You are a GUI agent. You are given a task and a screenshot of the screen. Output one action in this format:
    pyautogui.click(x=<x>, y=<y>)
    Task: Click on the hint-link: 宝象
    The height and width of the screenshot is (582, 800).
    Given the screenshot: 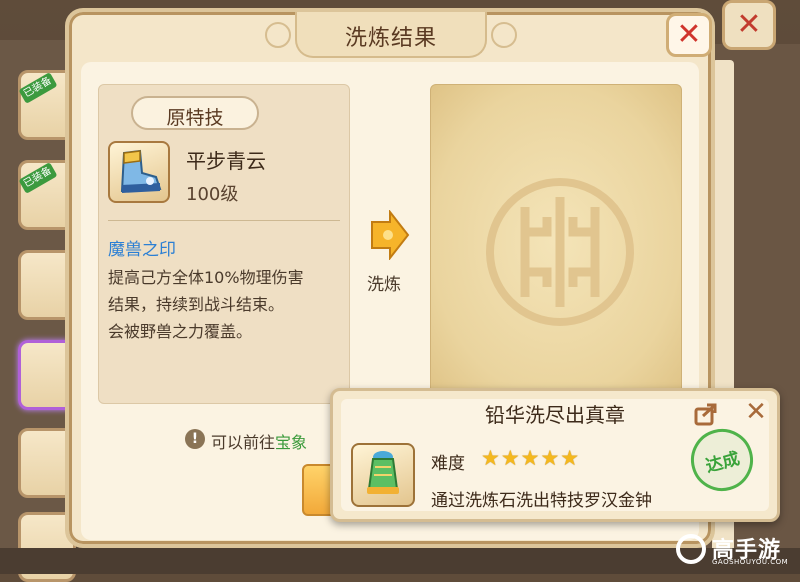 What is the action you would take?
    pyautogui.click(x=291, y=442)
    